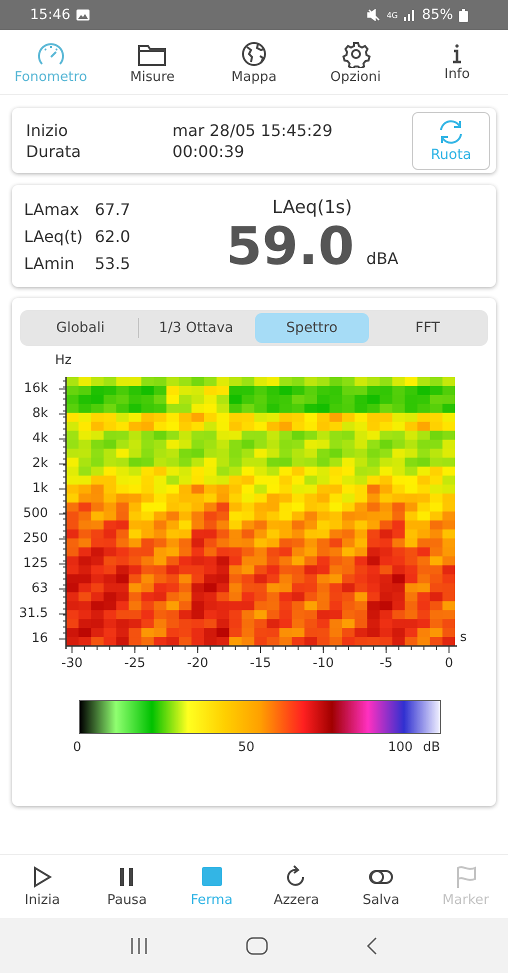 This screenshot has height=973, width=508. What do you see at coordinates (410, 15) in the screenshot?
I see `signal-icon` at bounding box center [410, 15].